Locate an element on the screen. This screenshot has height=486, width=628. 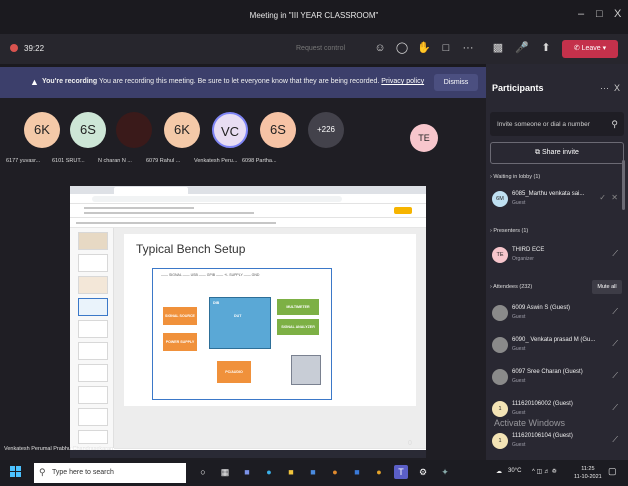
leave-label: Leave is located at coordinates (591, 48).